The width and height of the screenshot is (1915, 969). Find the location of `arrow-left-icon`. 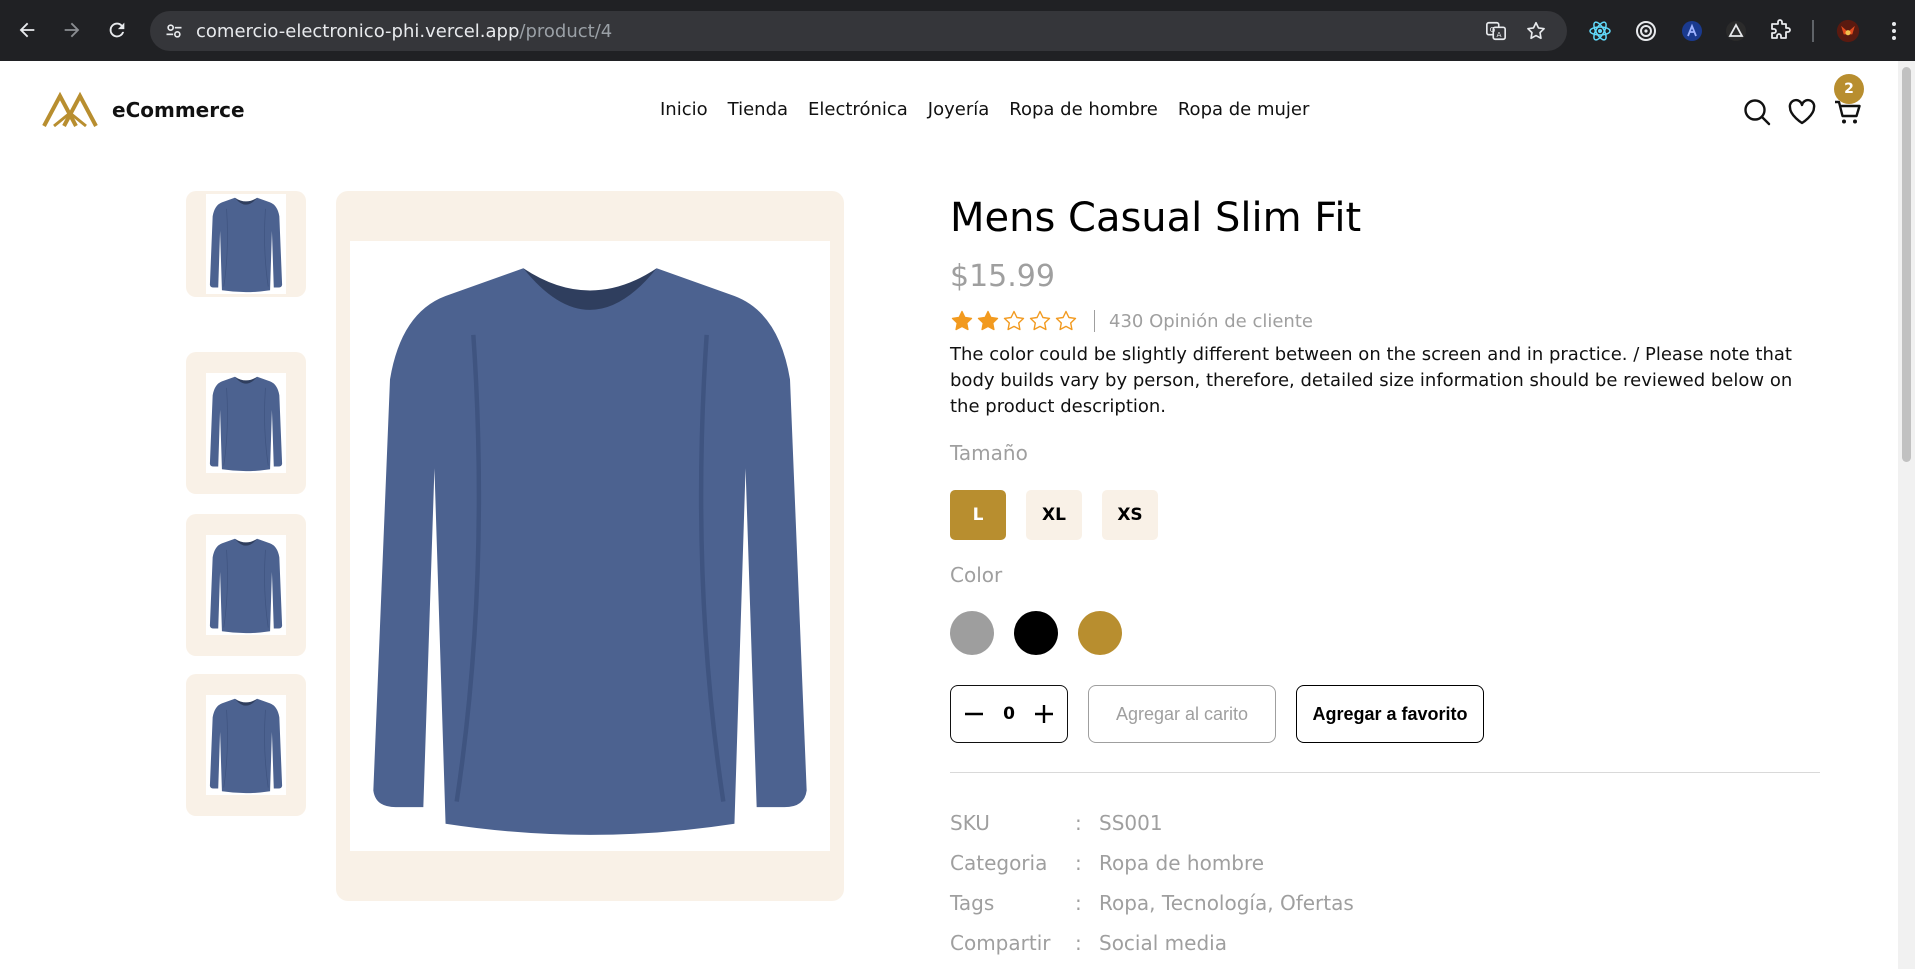

arrow-left-icon is located at coordinates (27, 30).